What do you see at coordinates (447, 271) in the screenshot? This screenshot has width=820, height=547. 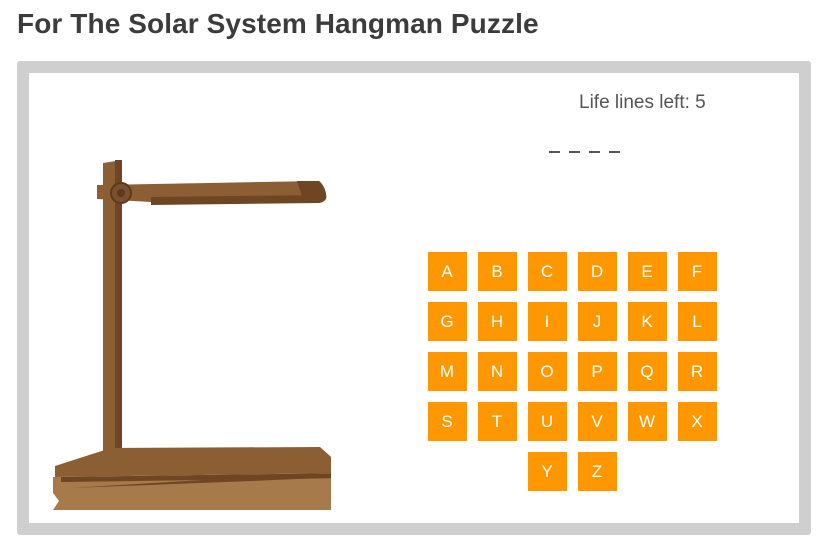 I see `letter-key-a: A` at bounding box center [447, 271].